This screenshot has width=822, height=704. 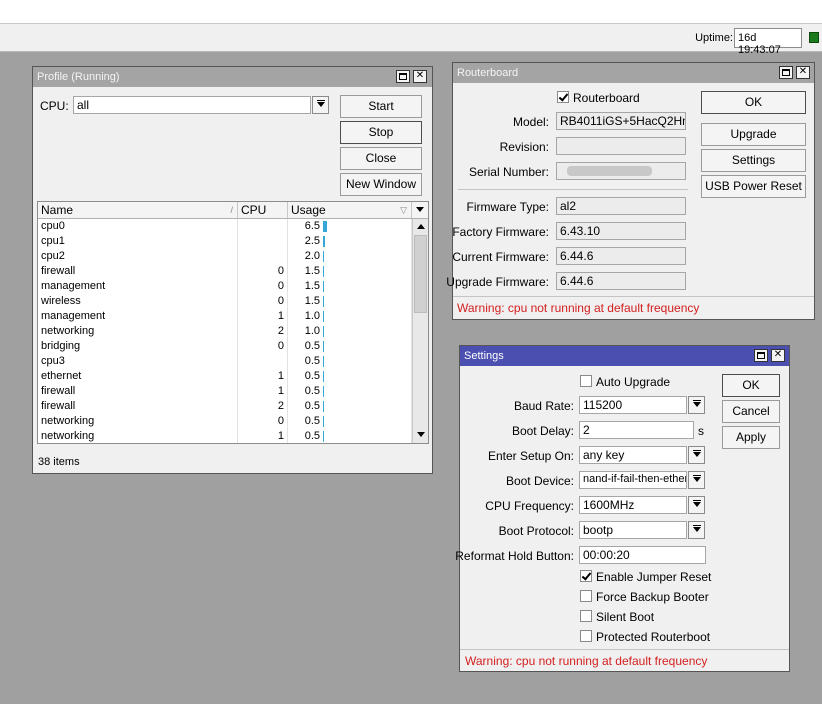 What do you see at coordinates (381, 184) in the screenshot?
I see `new-window-button: New Window` at bounding box center [381, 184].